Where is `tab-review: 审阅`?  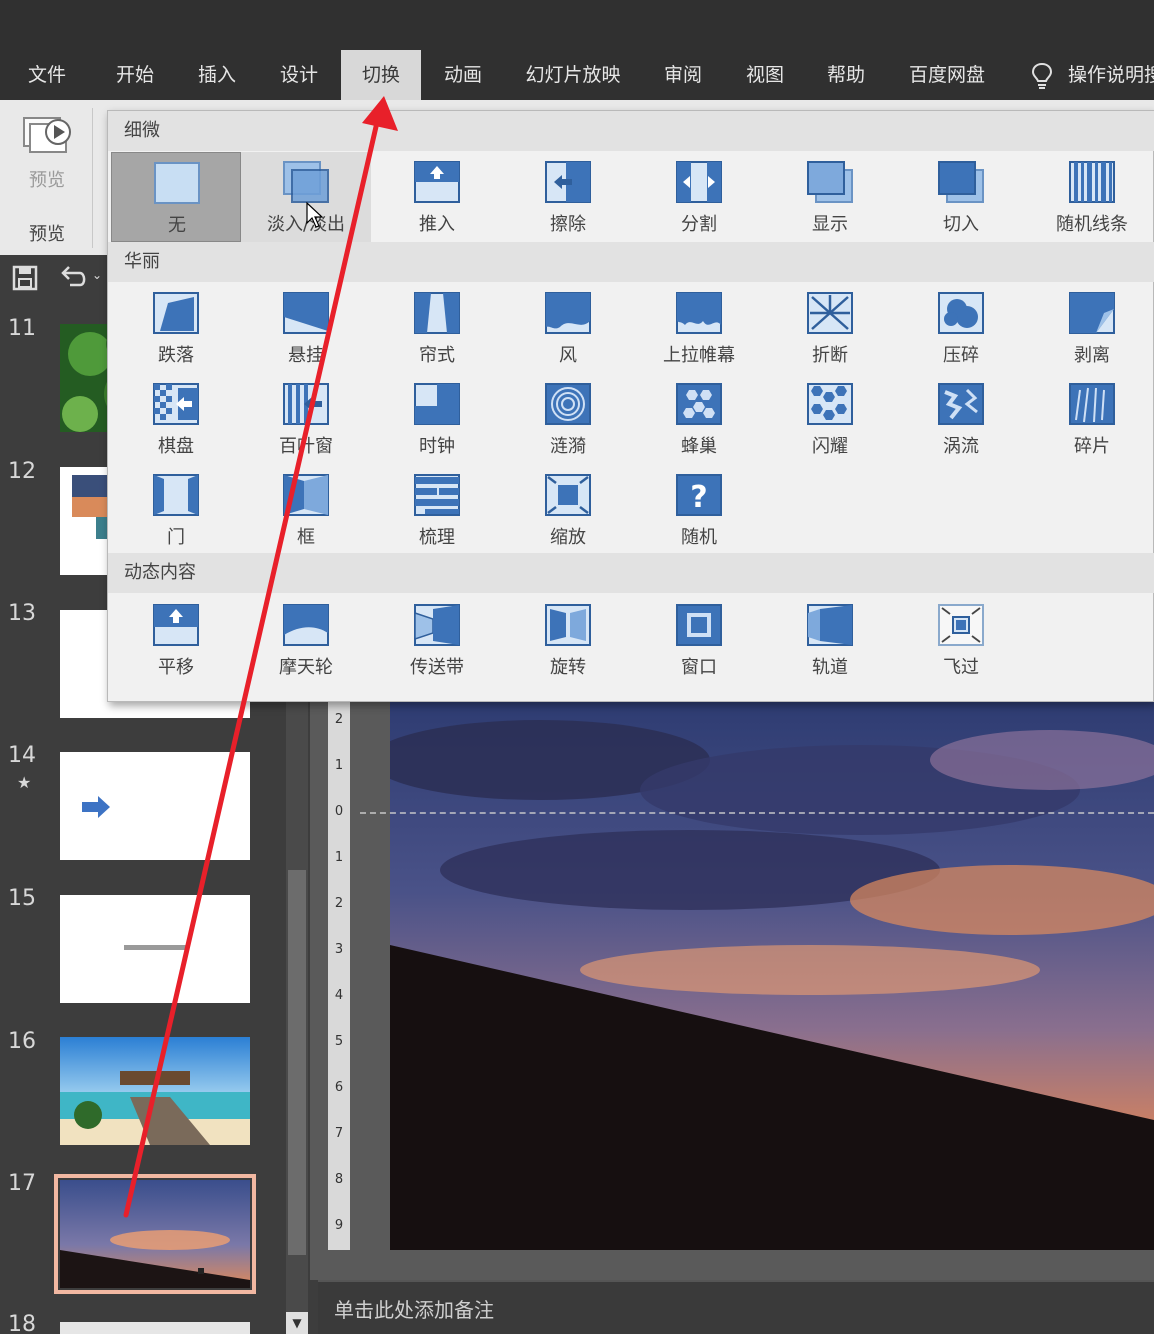 tab-review: 审阅 is located at coordinates (683, 75).